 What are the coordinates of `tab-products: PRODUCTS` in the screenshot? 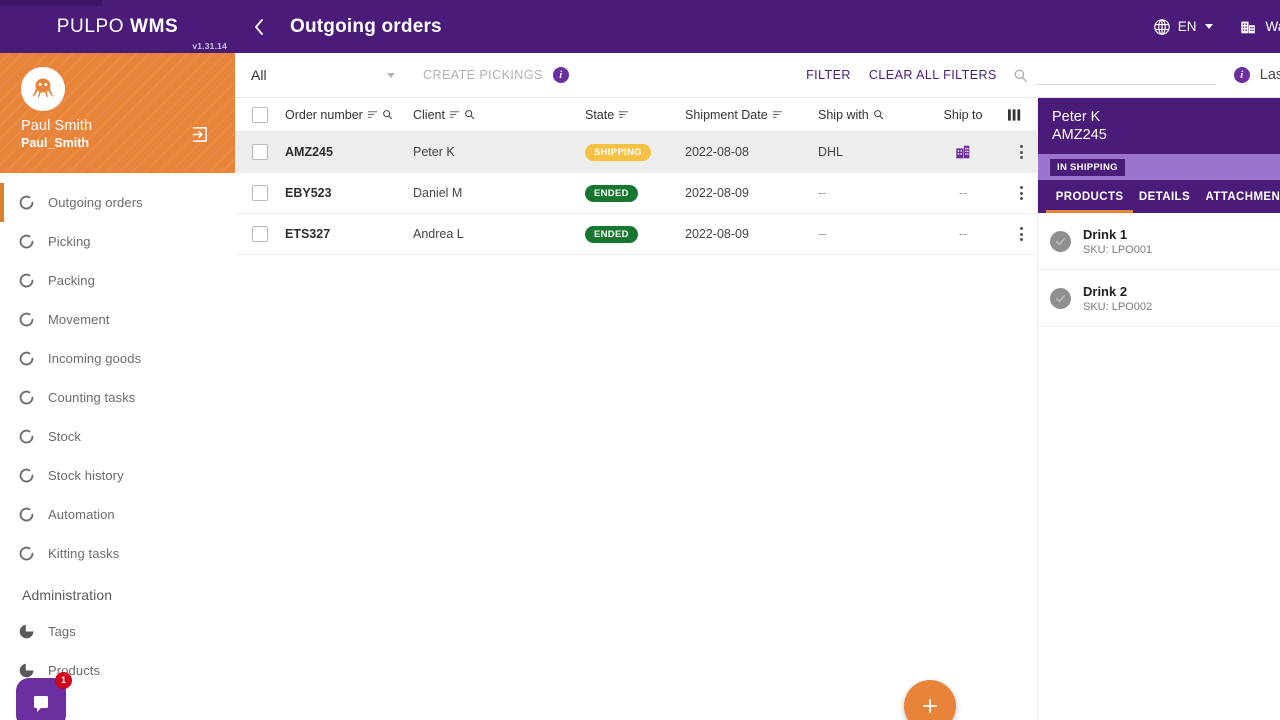 It's located at (1089, 196).